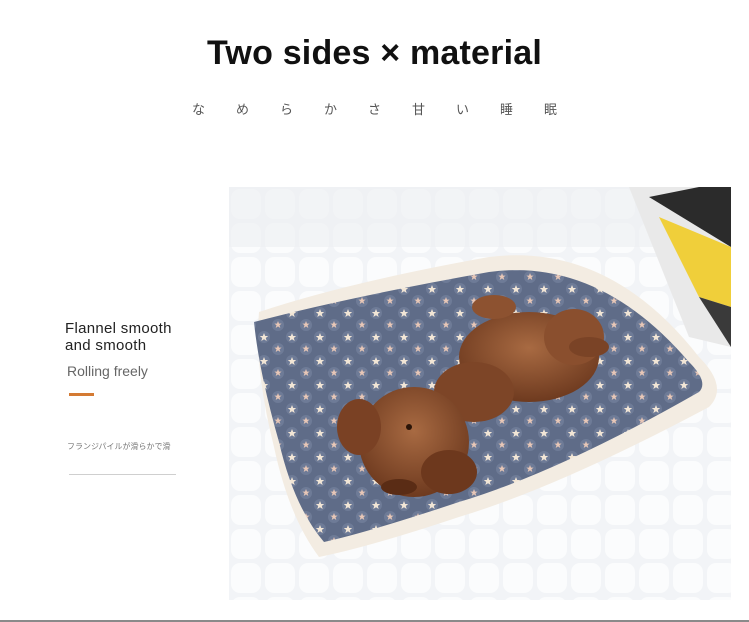 The image size is (749, 622). I want to click on divider, so click(122, 474).